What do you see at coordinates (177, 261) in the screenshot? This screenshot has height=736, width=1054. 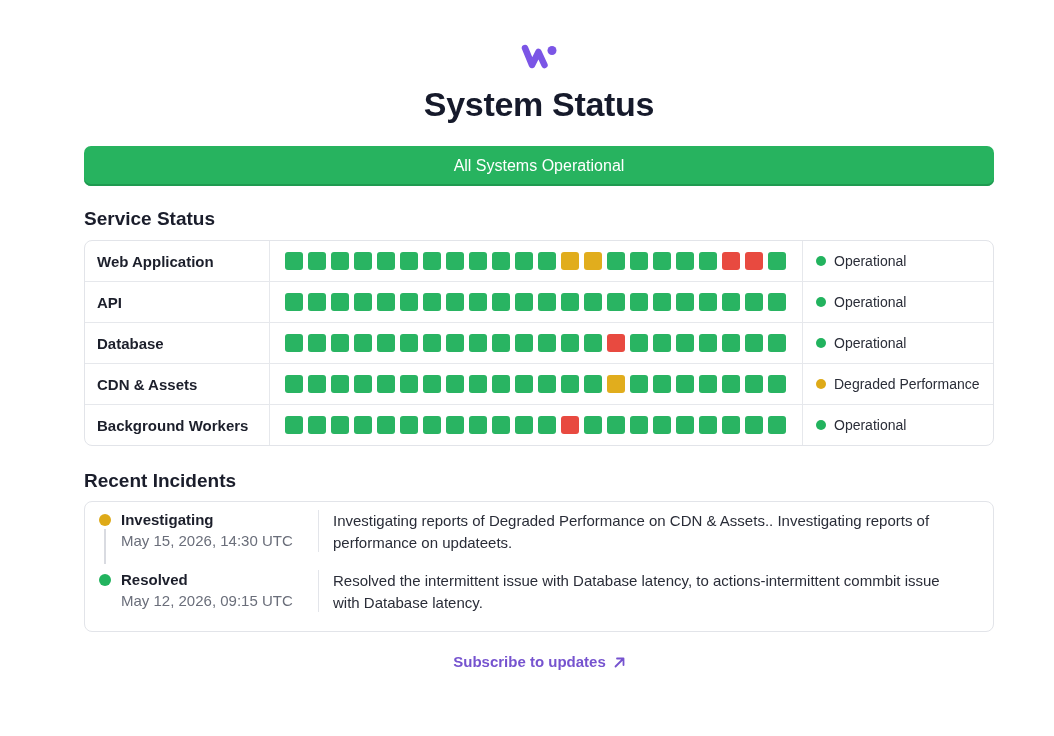 I see `service-name: Web Application` at bounding box center [177, 261].